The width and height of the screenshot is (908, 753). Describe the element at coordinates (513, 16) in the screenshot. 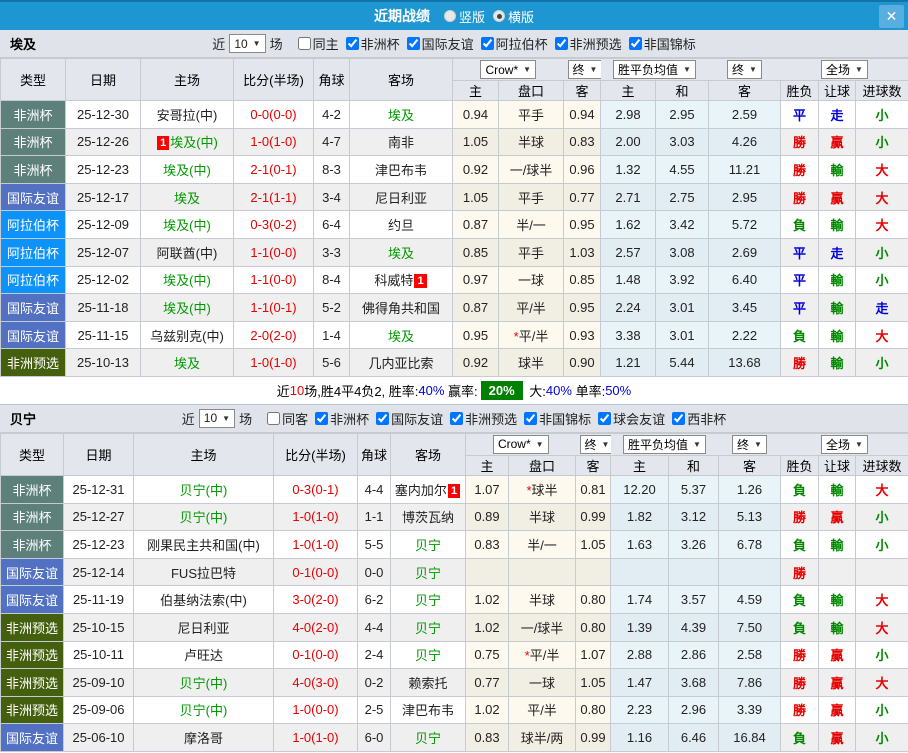

I see `radio-horizontal-layout: 横版` at that location.